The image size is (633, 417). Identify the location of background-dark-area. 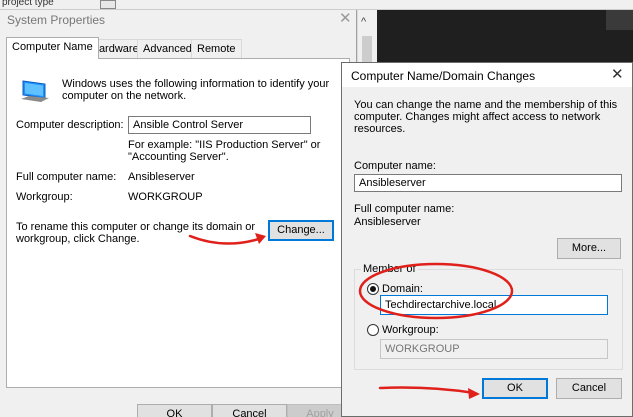
(498, 37).